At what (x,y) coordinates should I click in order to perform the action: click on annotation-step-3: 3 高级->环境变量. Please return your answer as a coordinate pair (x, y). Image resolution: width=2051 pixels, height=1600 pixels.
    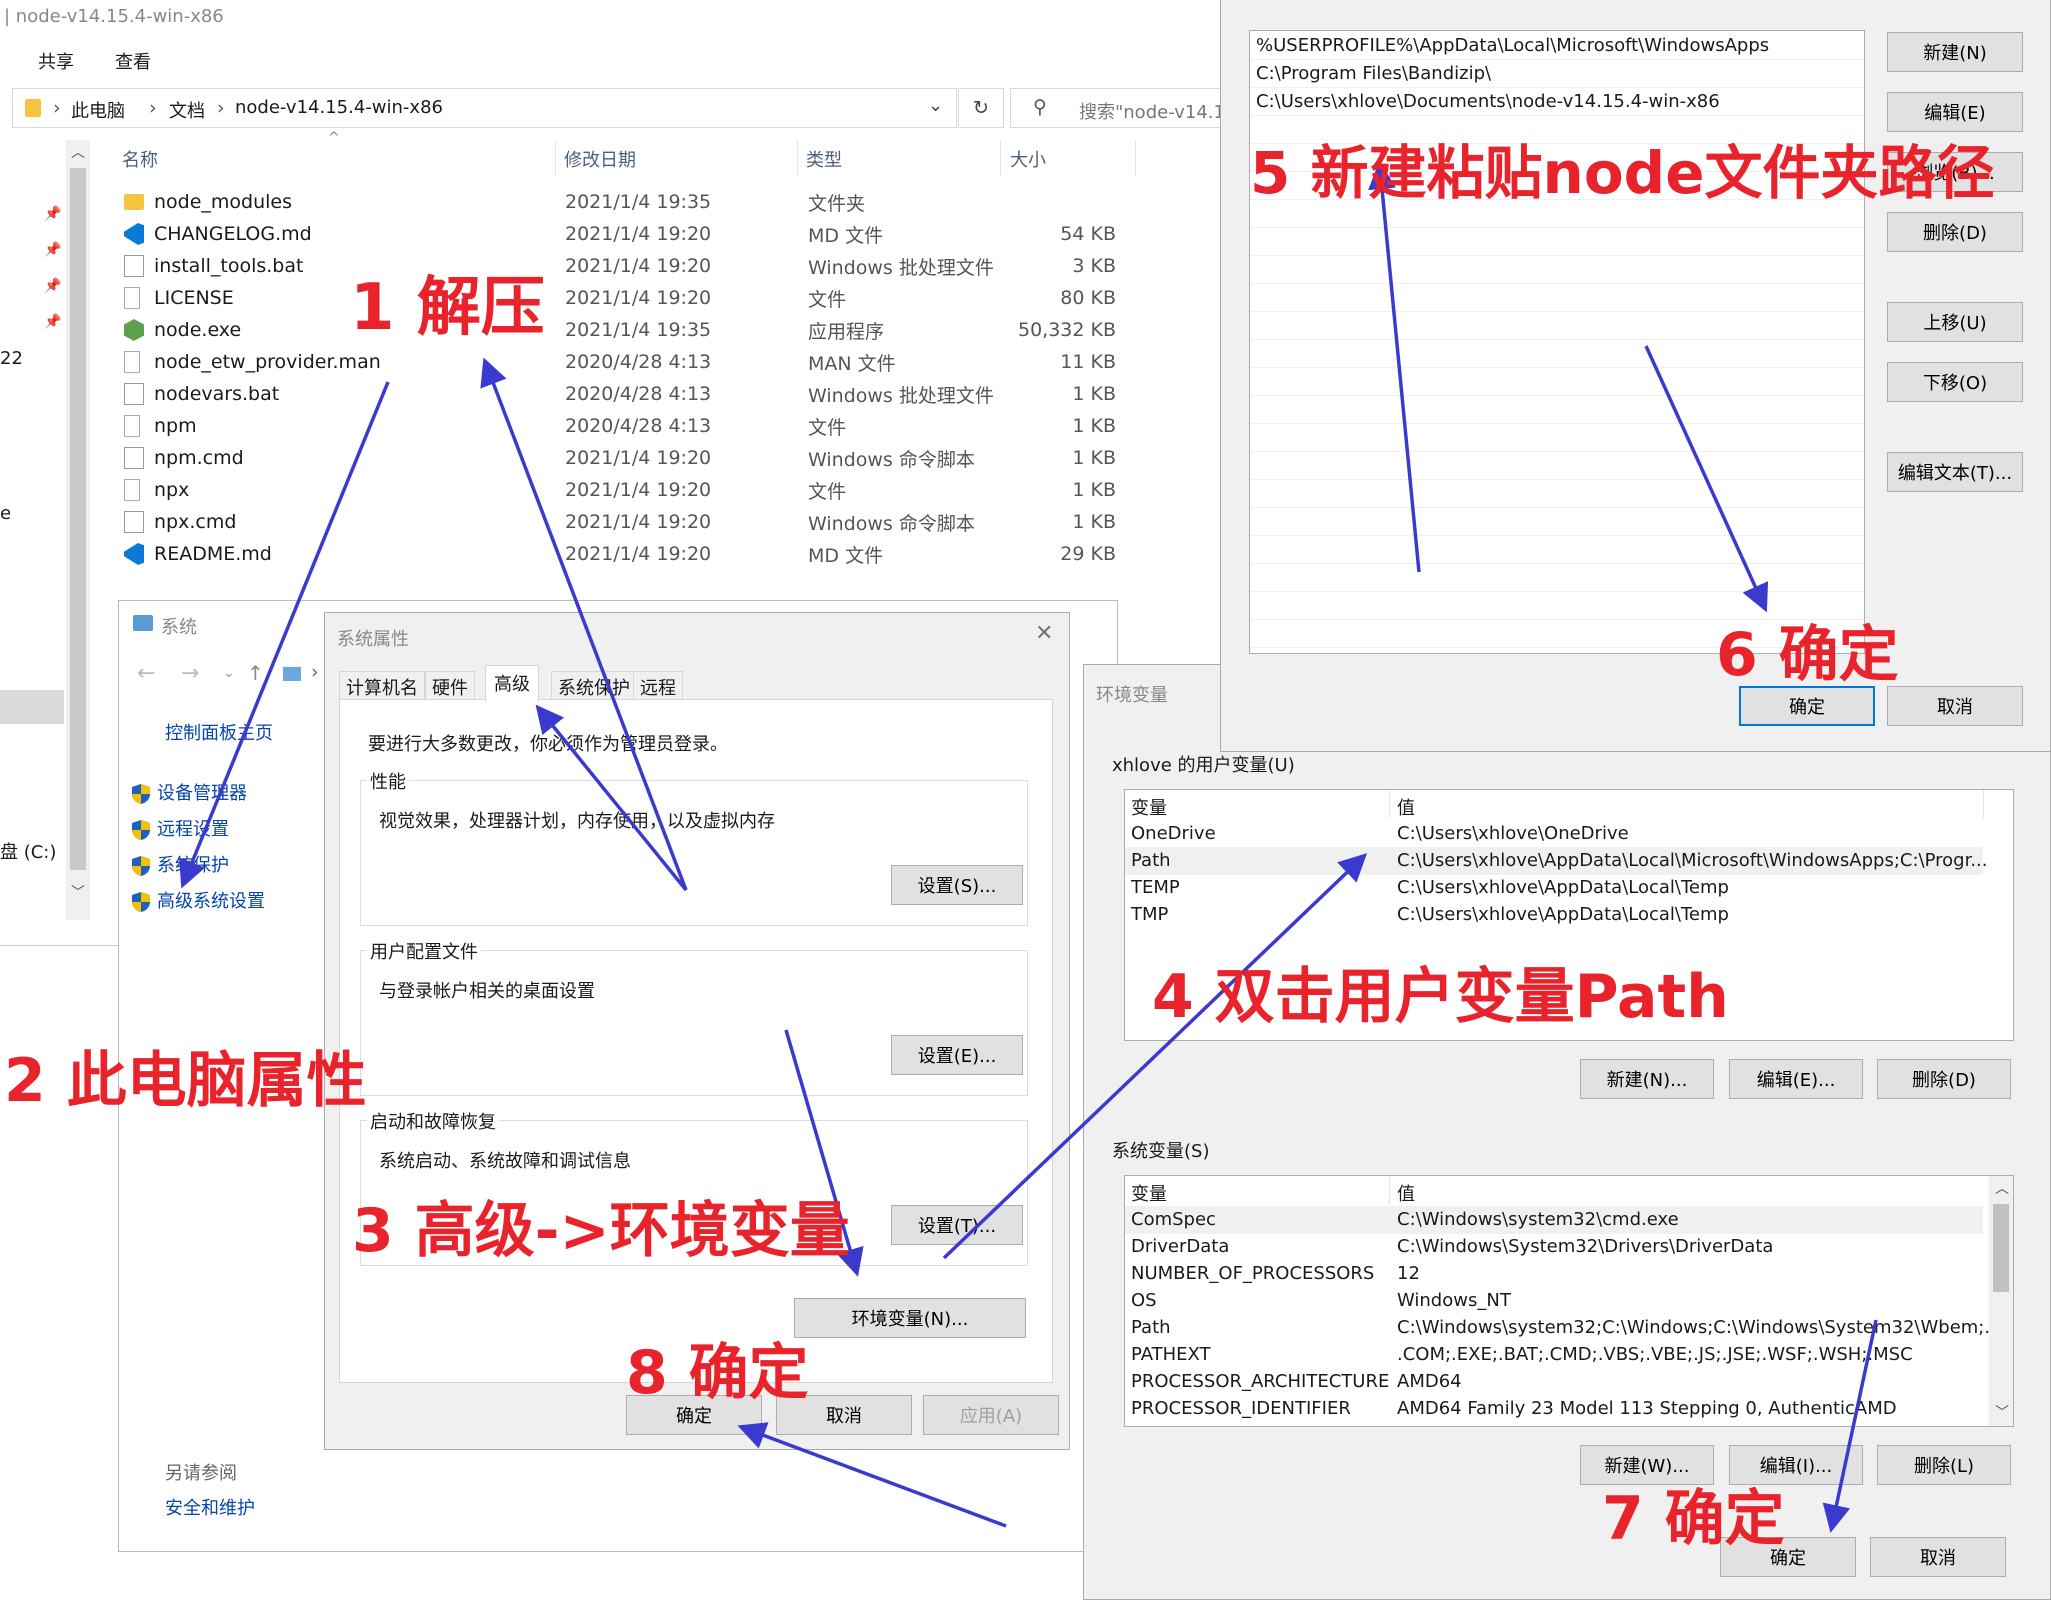
    Looking at the image, I should click on (601, 1231).